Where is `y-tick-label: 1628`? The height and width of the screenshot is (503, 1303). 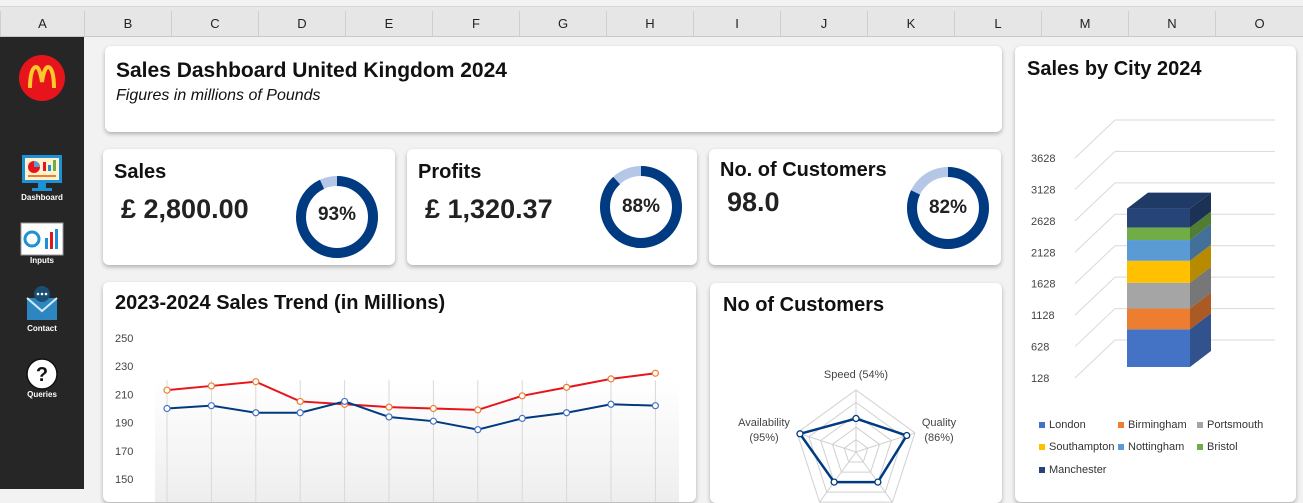 y-tick-label: 1628 is located at coordinates (1043, 285).